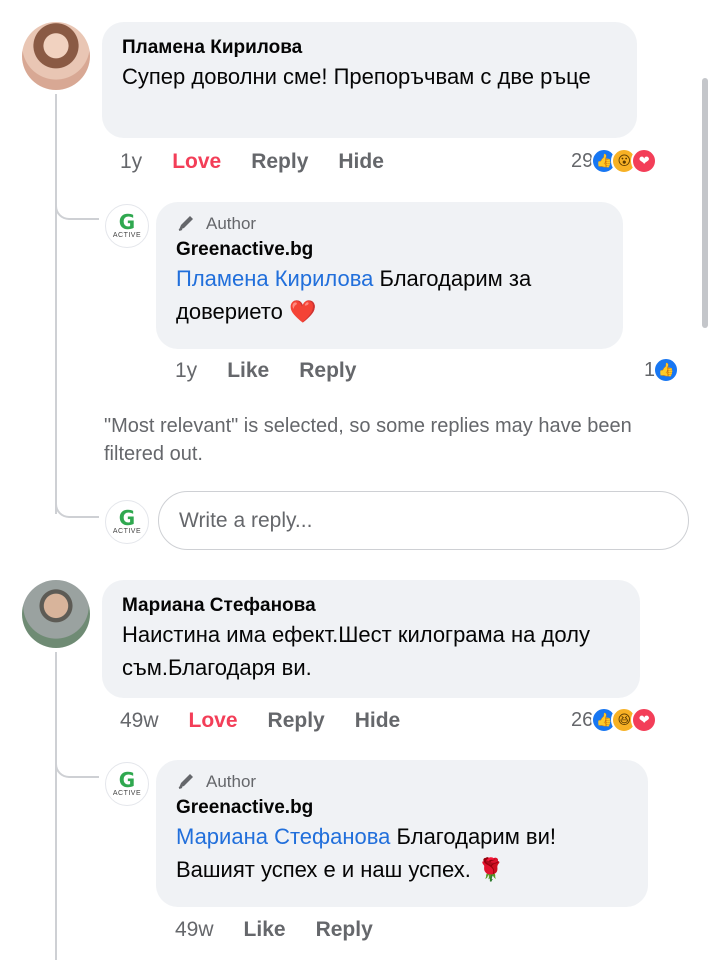 The width and height of the screenshot is (710, 960). What do you see at coordinates (666, 370) in the screenshot?
I see `like-icon: 👍` at bounding box center [666, 370].